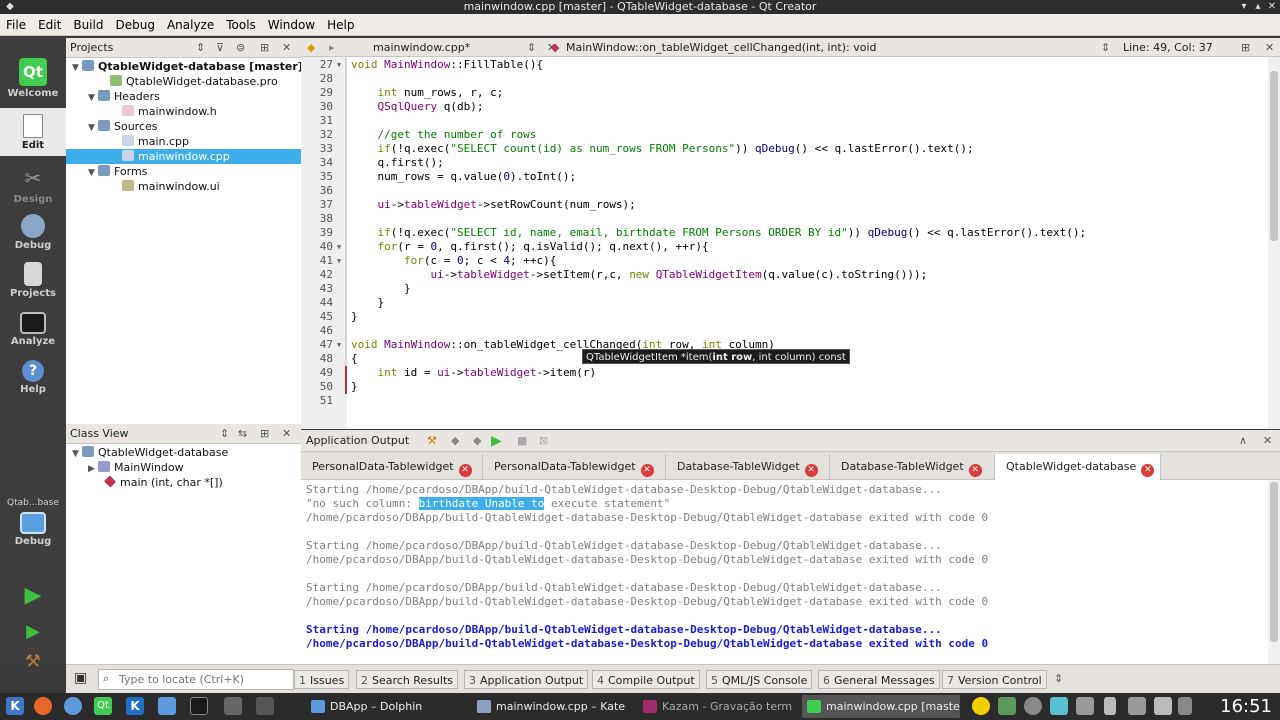  Describe the element at coordinates (1110, 706) in the screenshot. I see `battery-icon` at that location.